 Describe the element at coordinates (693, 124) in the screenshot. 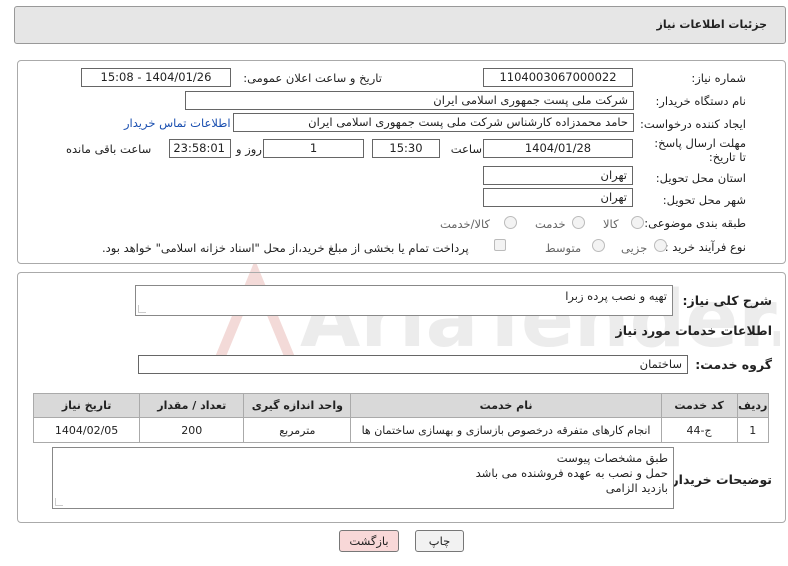

I see `creator-label: ایجاد کننده درخواست:` at that location.